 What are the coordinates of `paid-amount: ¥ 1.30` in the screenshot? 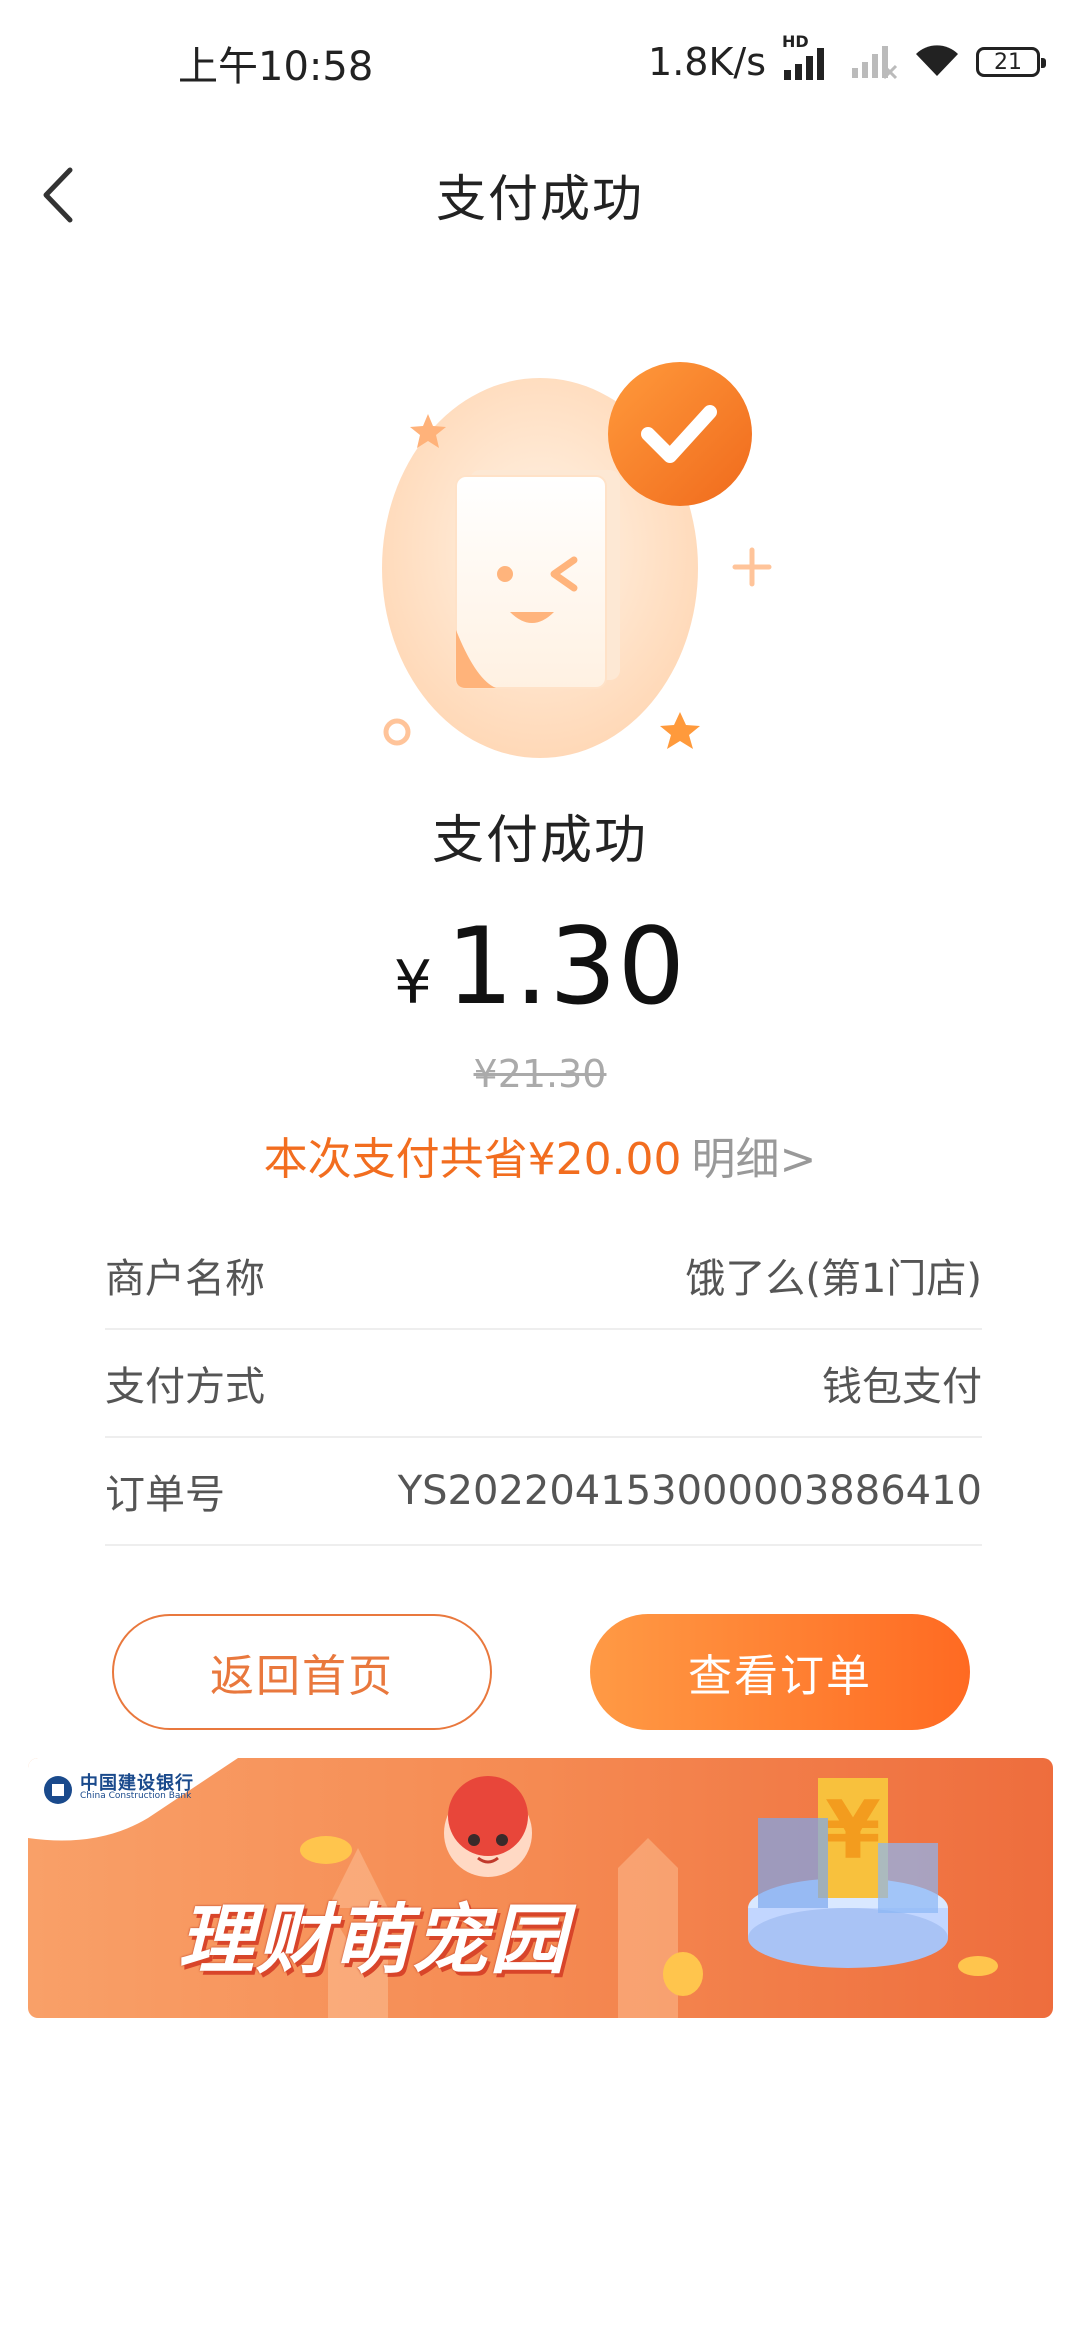 It's located at (540, 966).